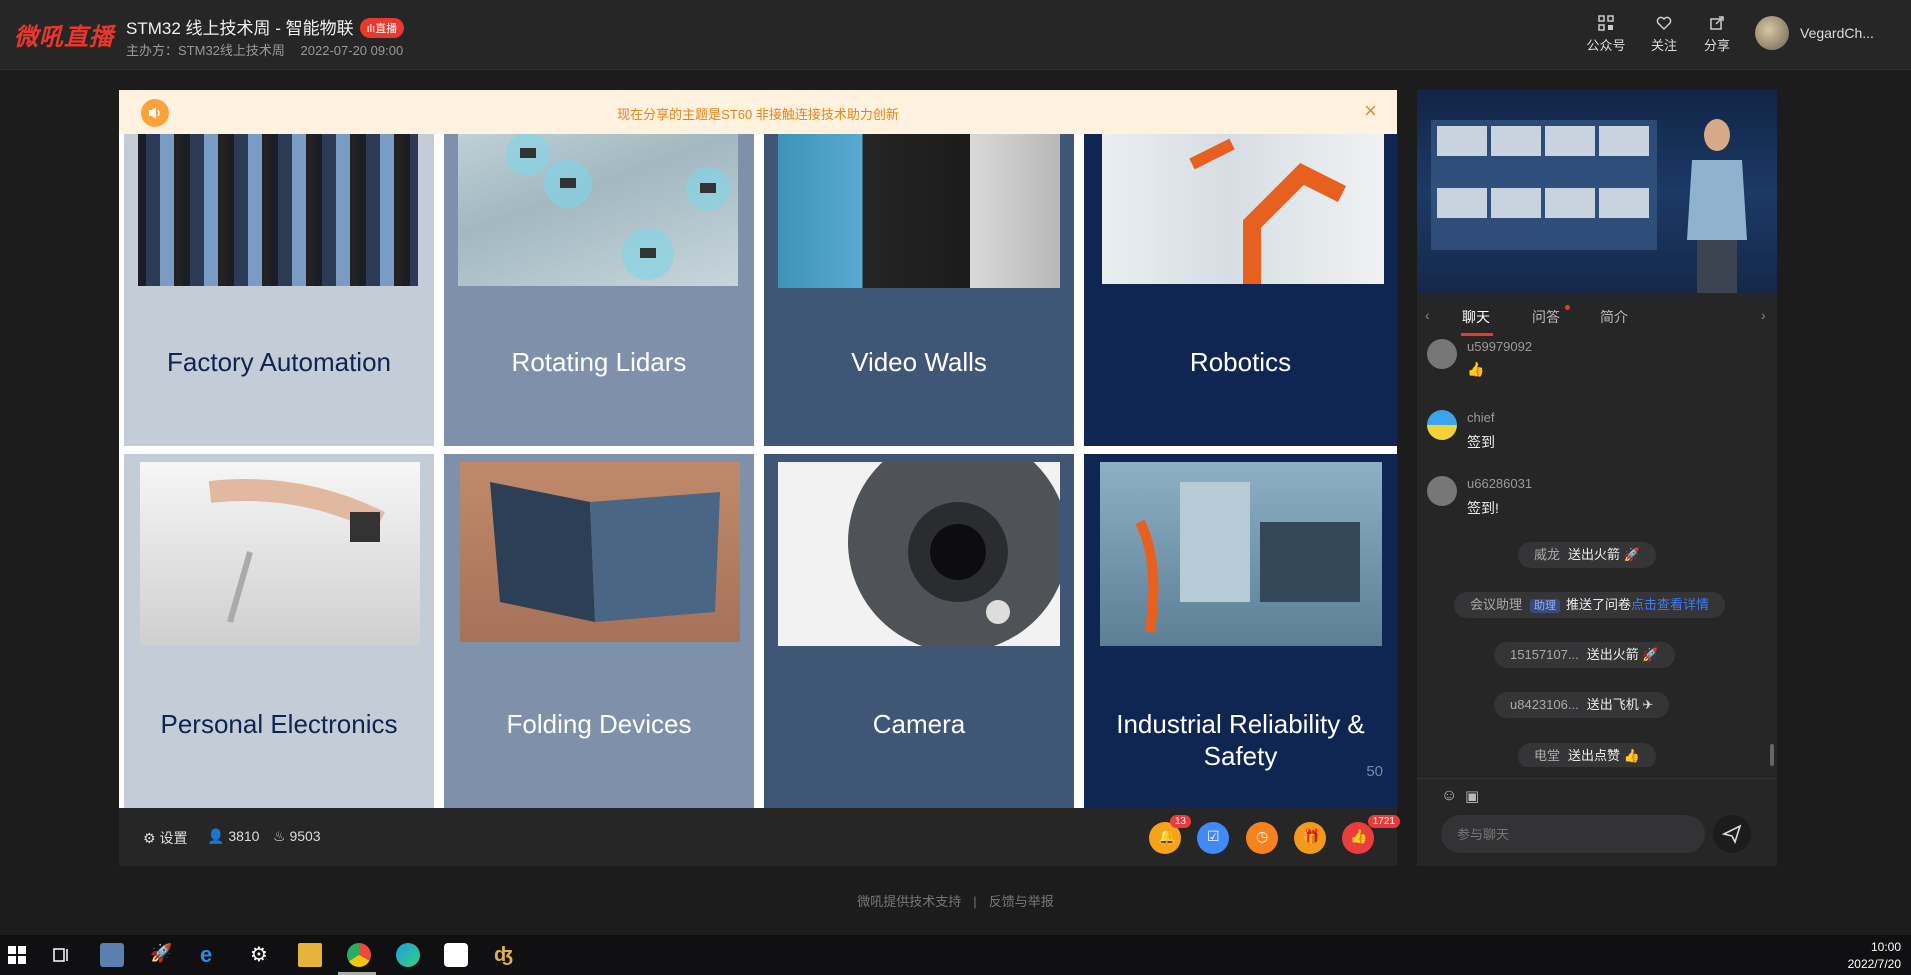 This screenshot has height=975, width=1911. What do you see at coordinates (112, 955) in the screenshot?
I see `calculator-icon` at bounding box center [112, 955].